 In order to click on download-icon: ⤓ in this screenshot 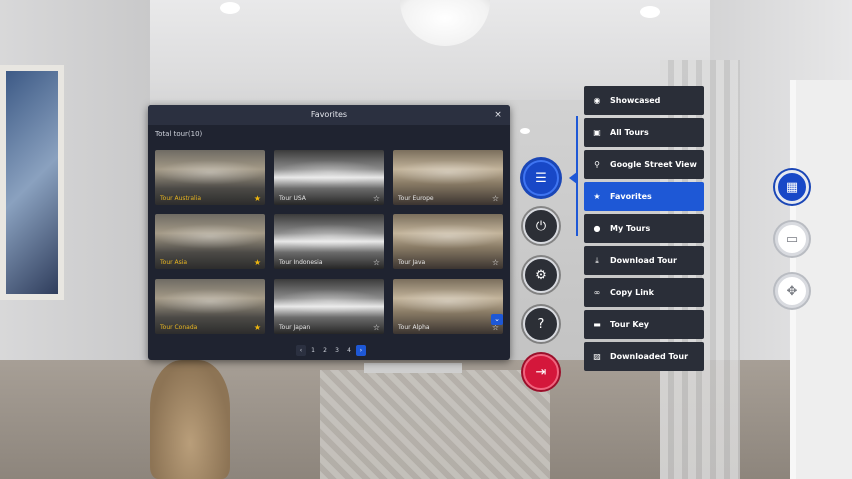, I will do `click(597, 260)`.